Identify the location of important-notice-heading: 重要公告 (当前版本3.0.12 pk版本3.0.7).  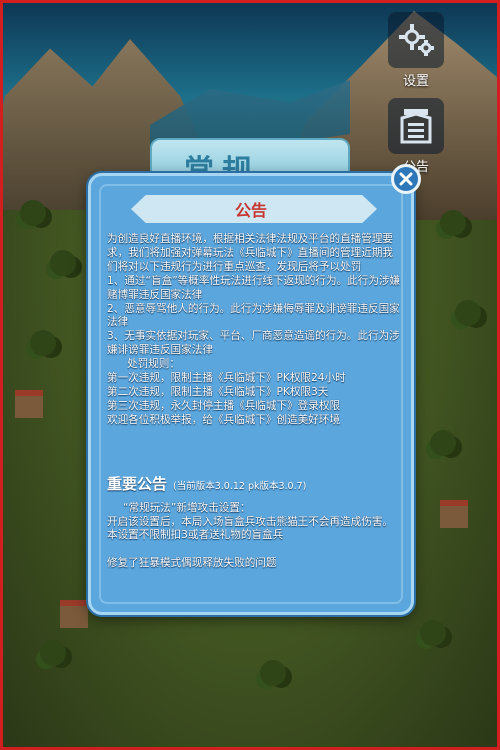
(206, 483).